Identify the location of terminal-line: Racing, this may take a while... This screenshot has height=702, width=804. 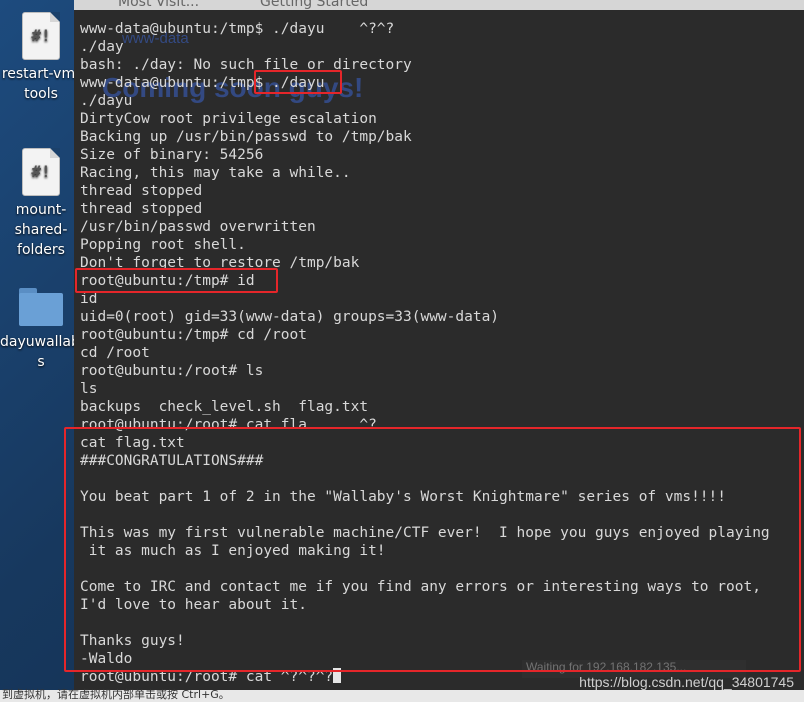
(215, 173).